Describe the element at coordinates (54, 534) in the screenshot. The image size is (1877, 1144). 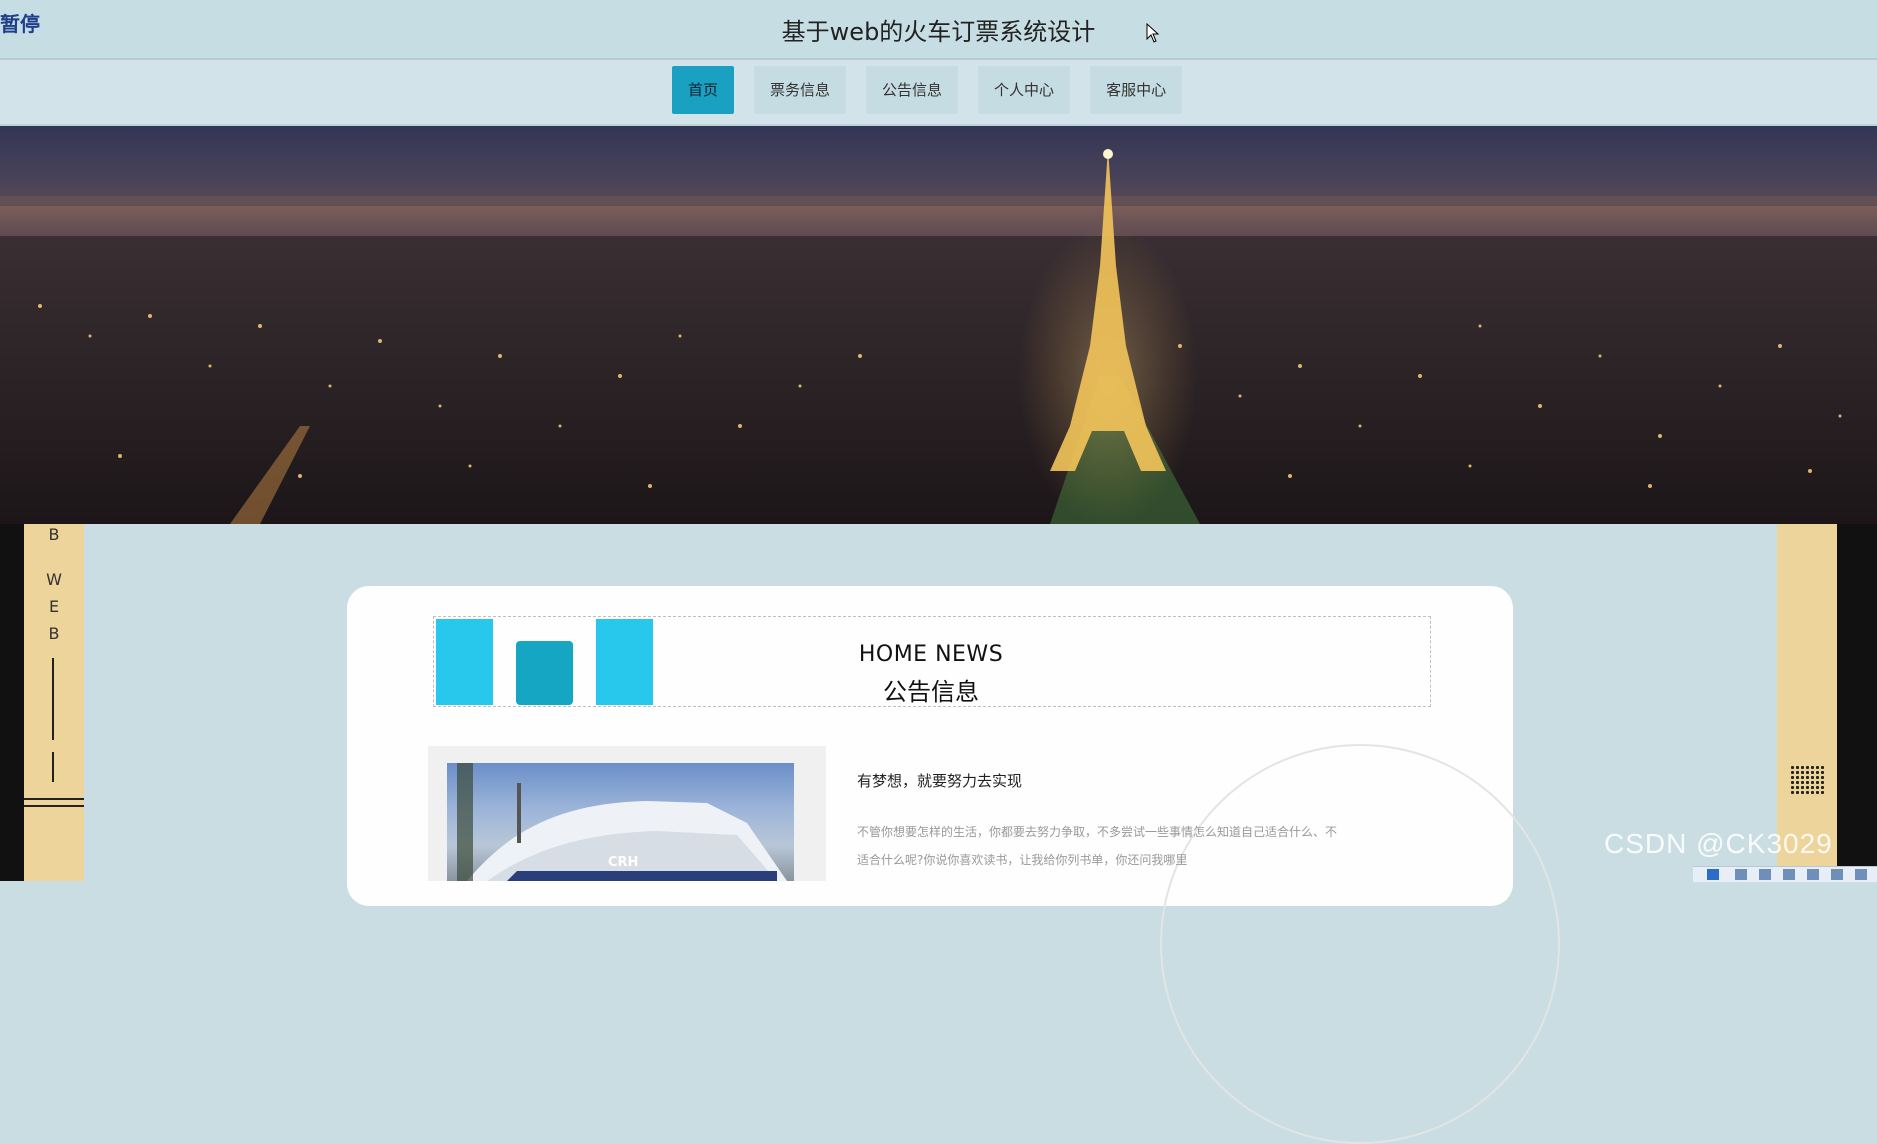
I see `side-letter: B` at that location.